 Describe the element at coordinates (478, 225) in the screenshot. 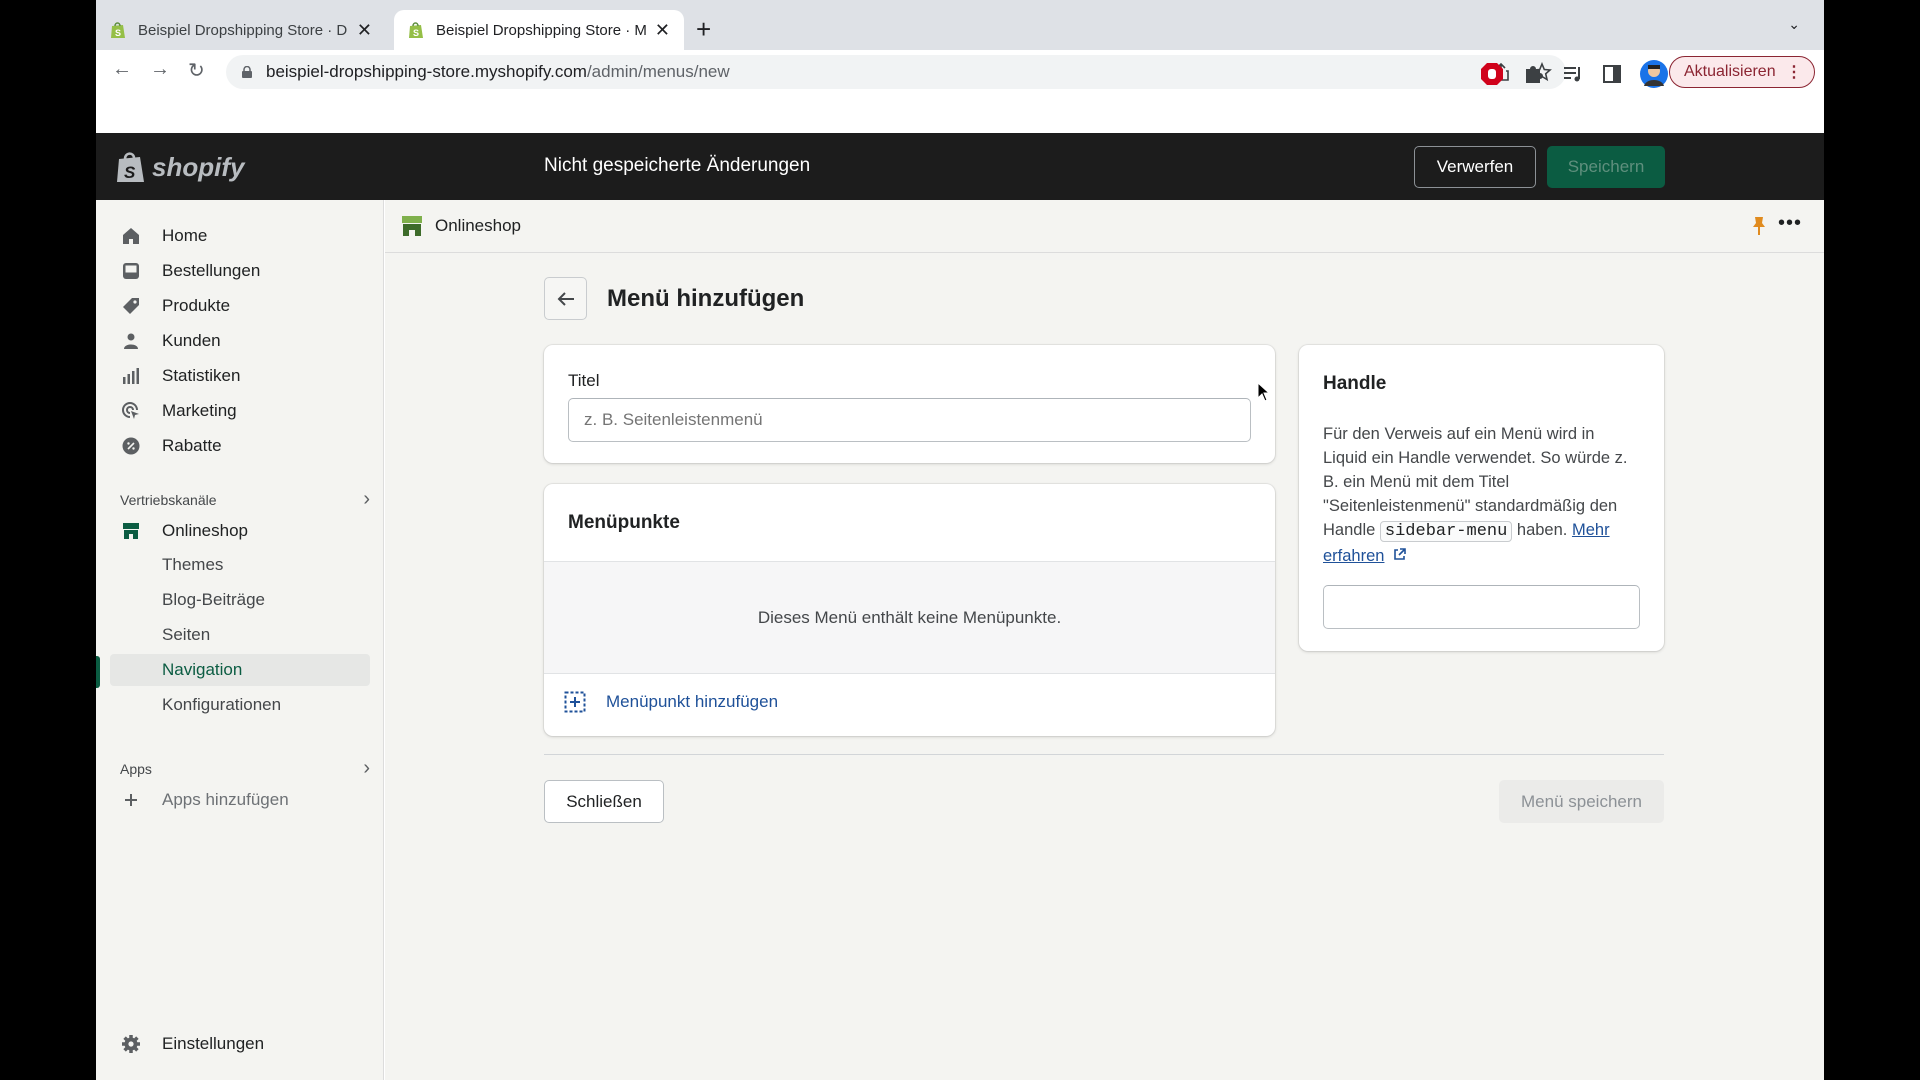

I see `channel-name: Onlineshop` at that location.